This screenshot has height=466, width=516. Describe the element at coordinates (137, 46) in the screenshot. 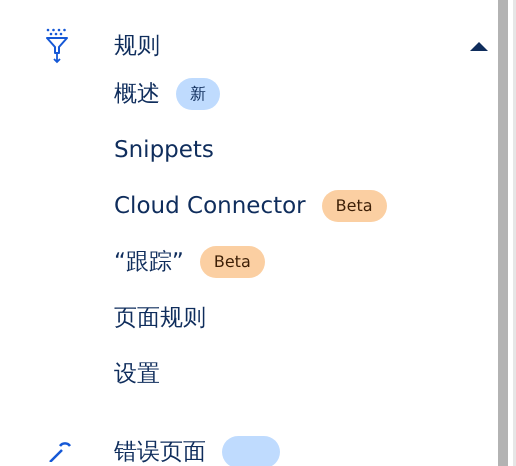

I see `section-title: 规则` at that location.